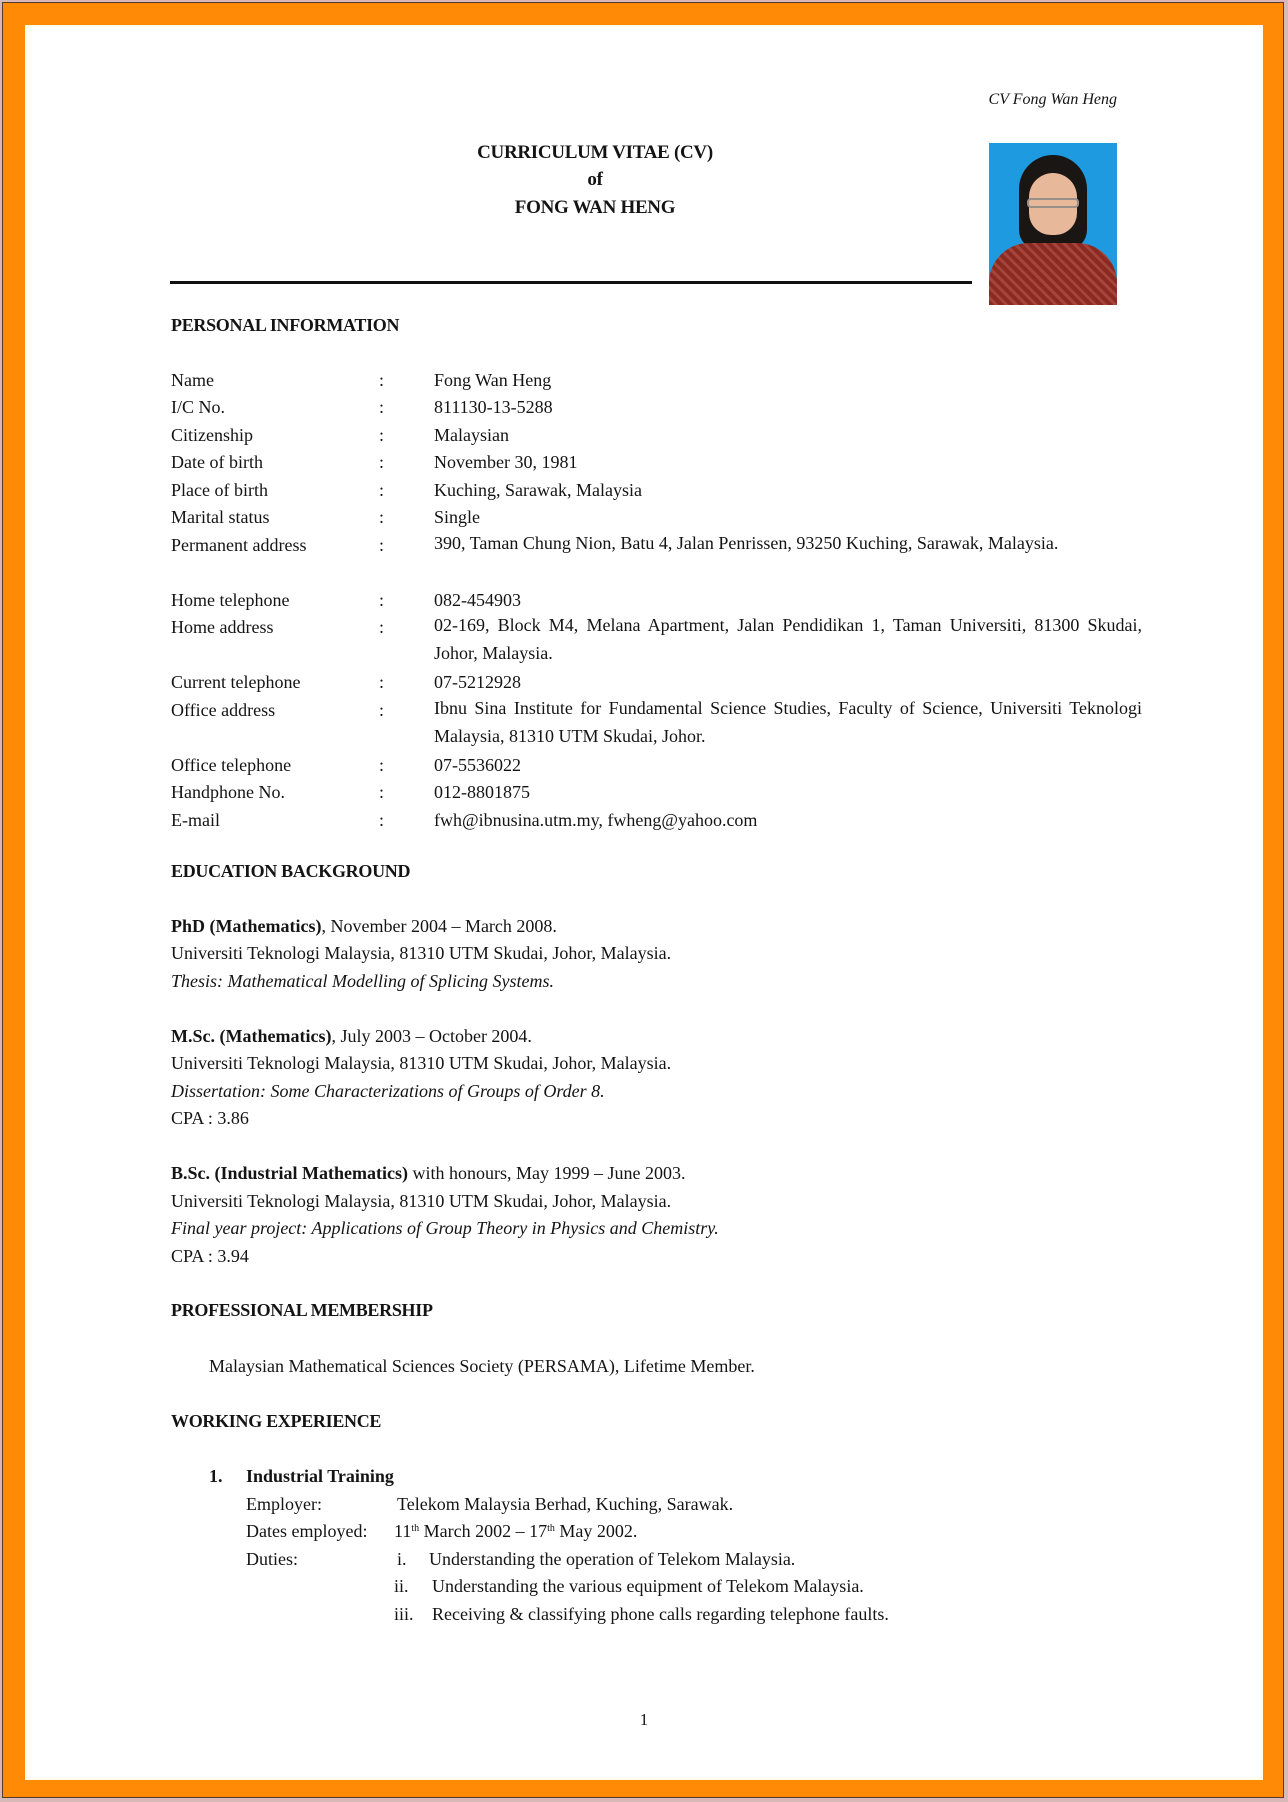 Image resolution: width=1288 pixels, height=1802 pixels. I want to click on info-label: Handphone No., so click(228, 792).